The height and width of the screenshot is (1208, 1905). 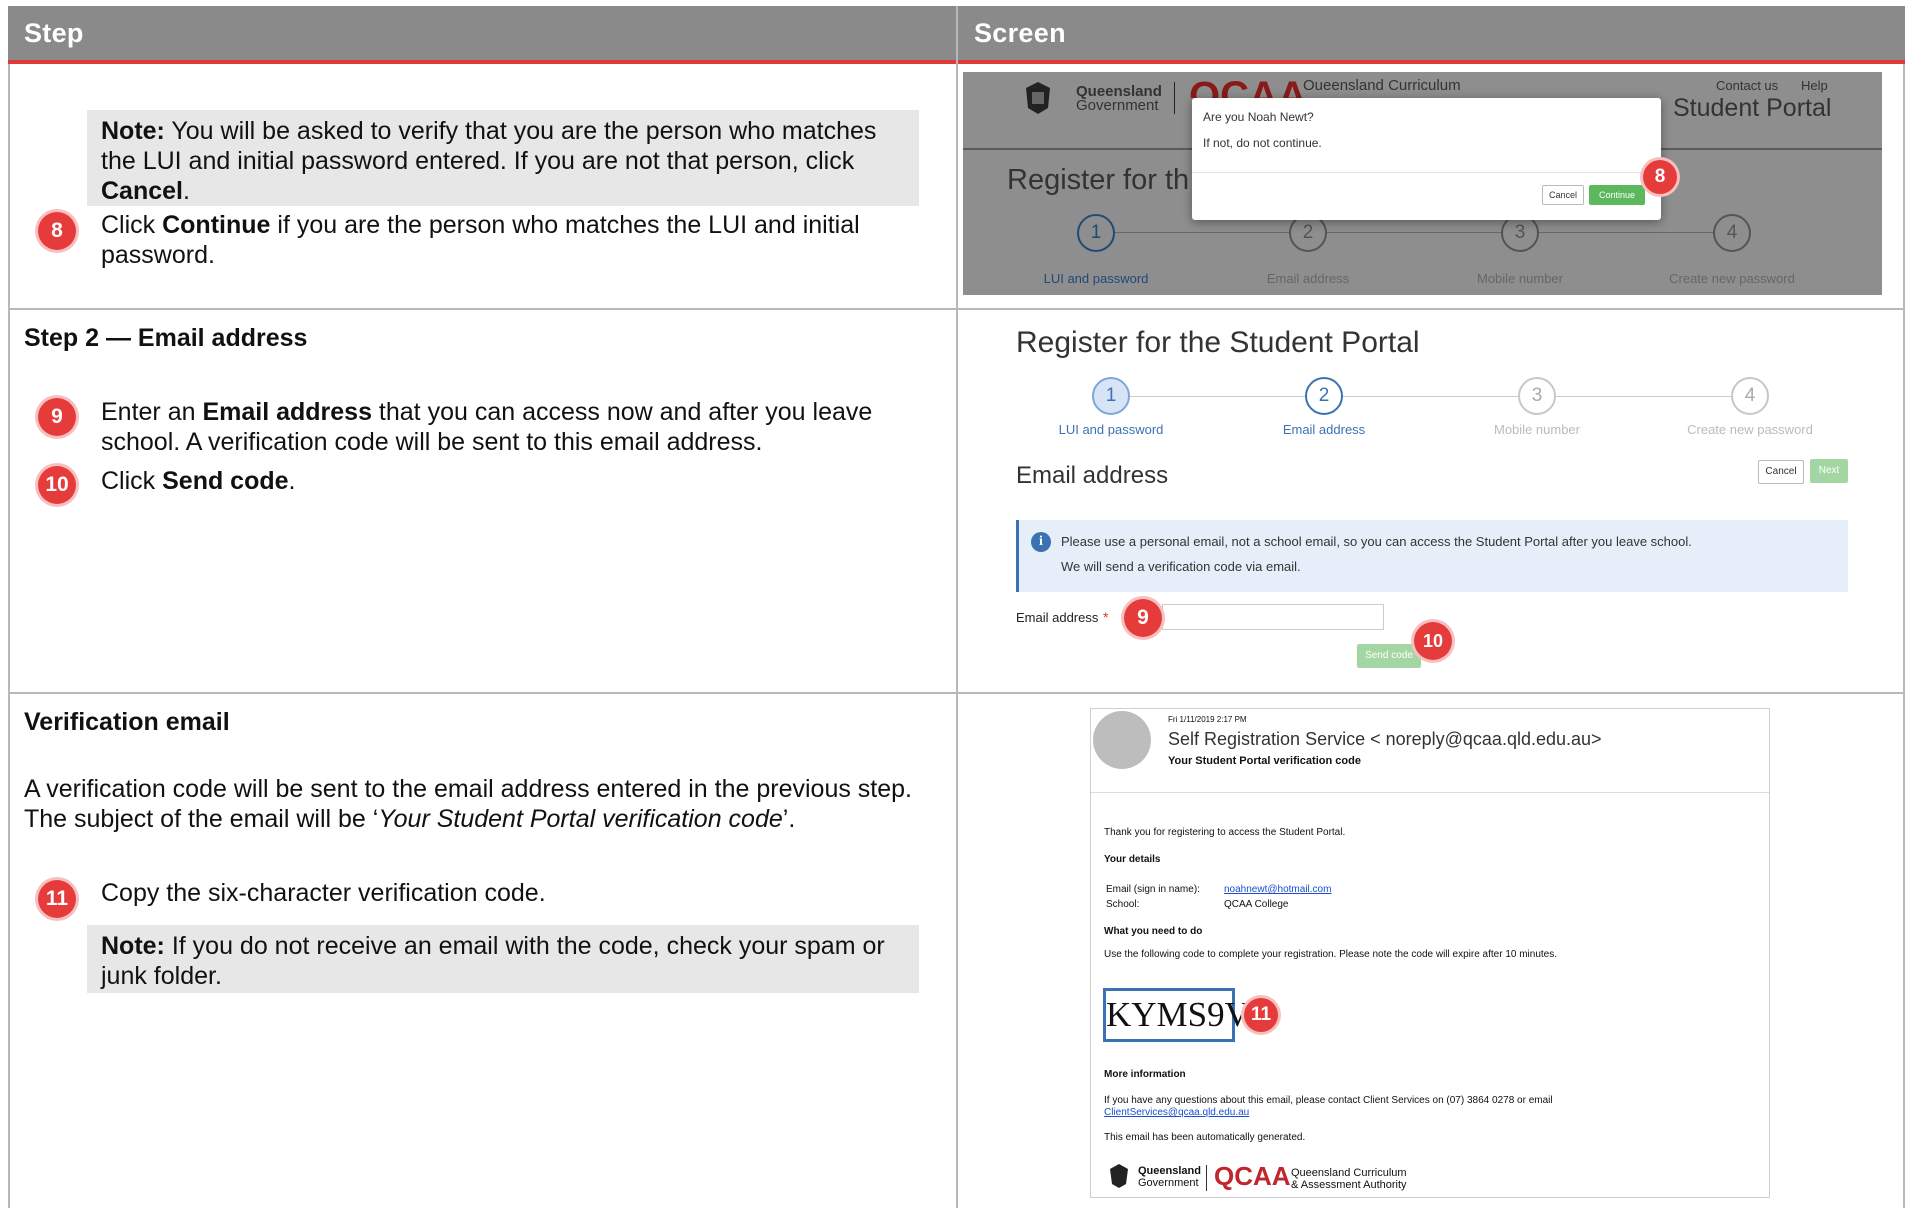 I want to click on register-title-partial: Register for th, so click(x=1098, y=180).